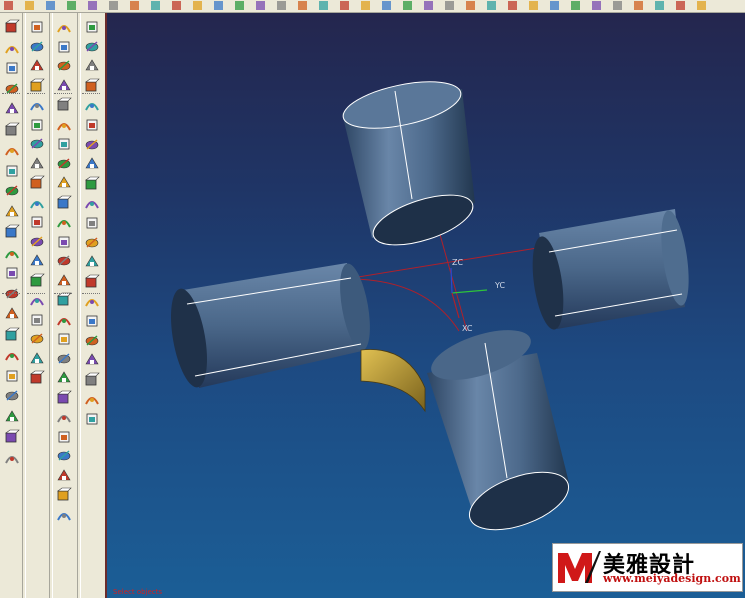 This screenshot has height=598, width=745. Describe the element at coordinates (500, 430) in the screenshot. I see `cylinder-bottom` at that location.